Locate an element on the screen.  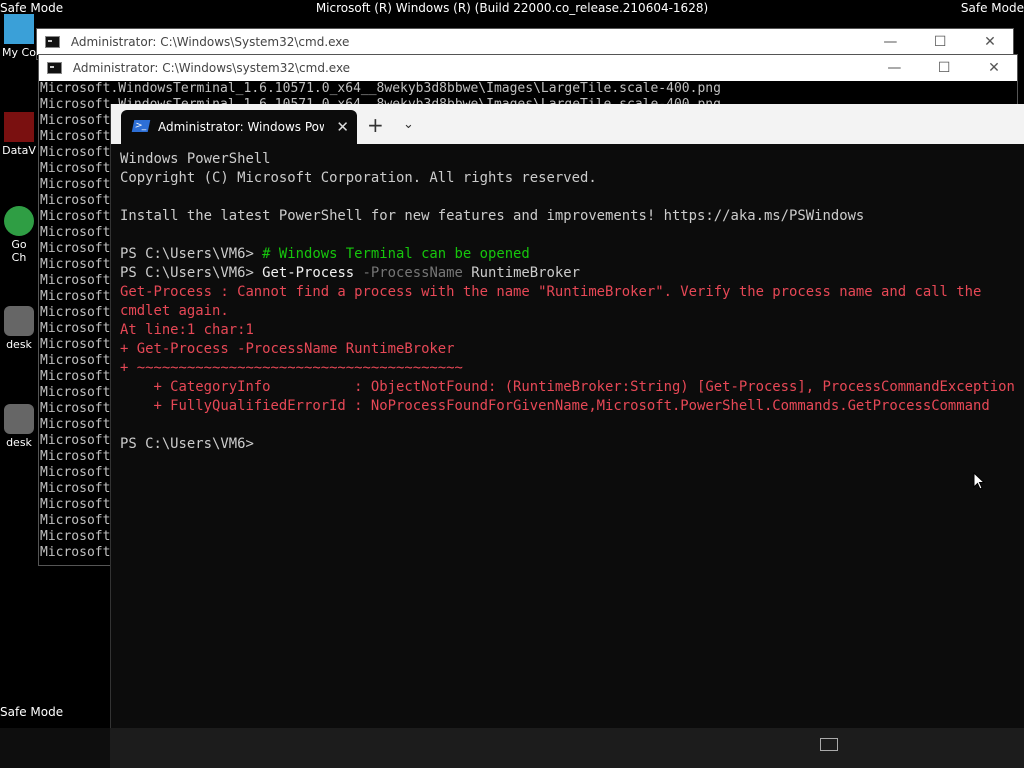
terminal-line: cmdlet again. is located at coordinates (572, 311).